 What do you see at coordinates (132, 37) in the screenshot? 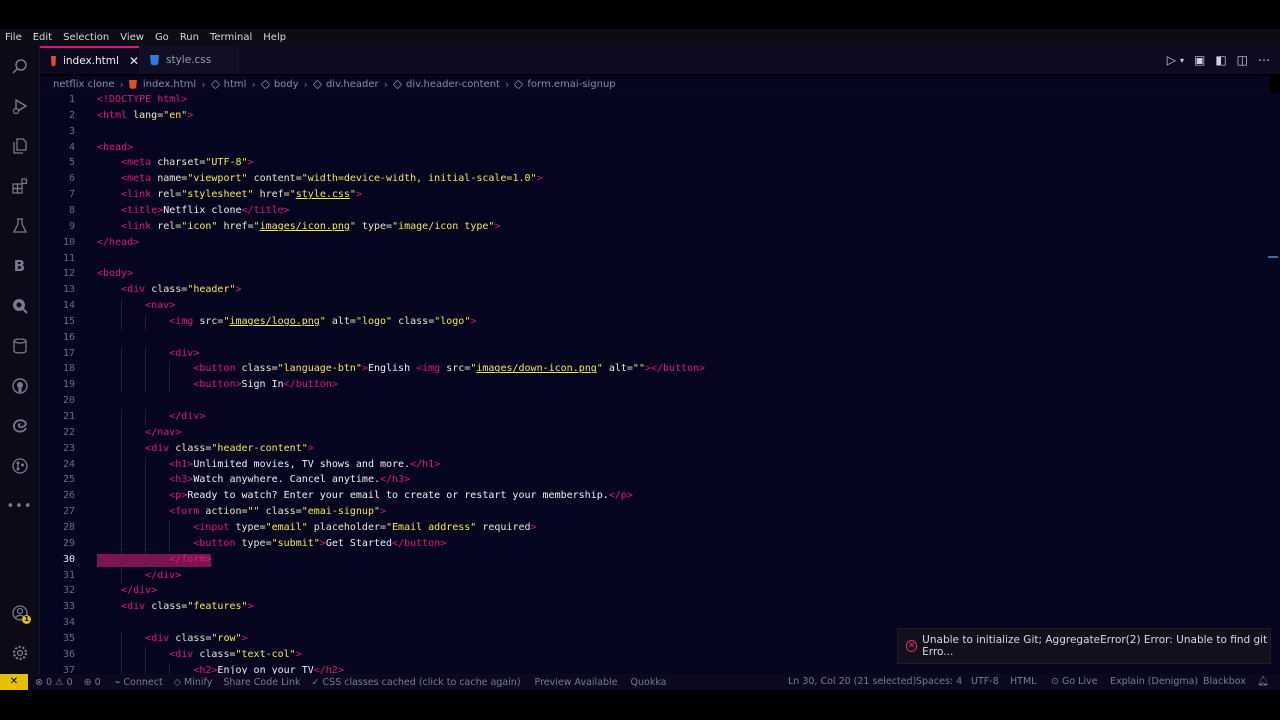
I see `menu-view: View` at bounding box center [132, 37].